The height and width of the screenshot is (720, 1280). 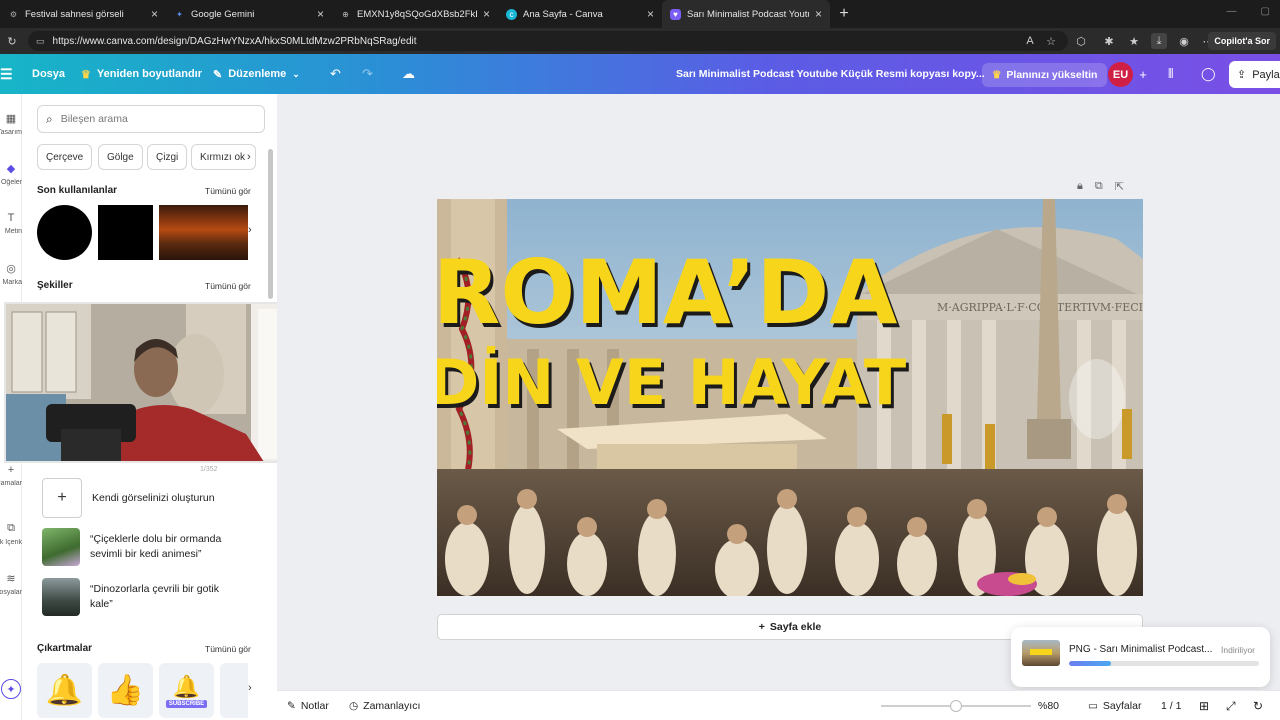 I want to click on maximize-icon: ▢, so click(x=1265, y=11).